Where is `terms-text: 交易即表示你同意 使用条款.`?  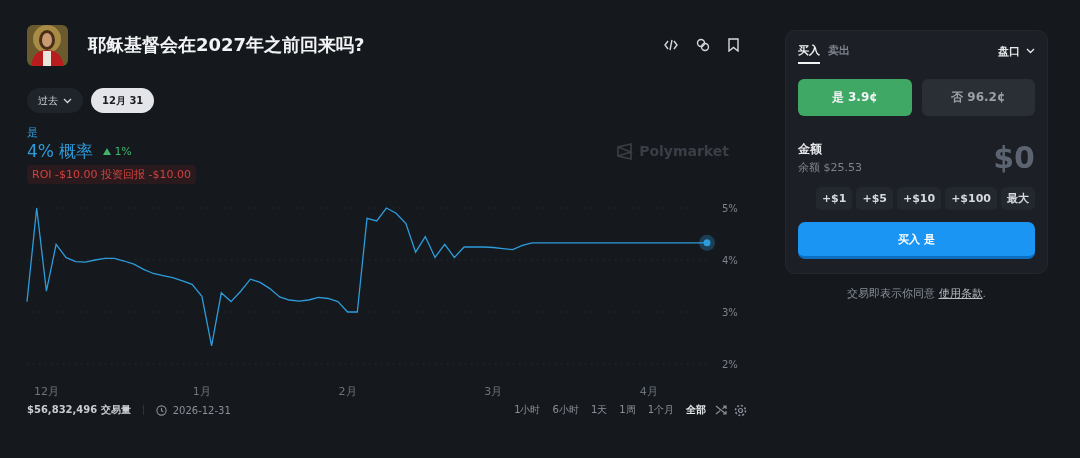 terms-text: 交易即表示你同意 使用条款. is located at coordinates (916, 293).